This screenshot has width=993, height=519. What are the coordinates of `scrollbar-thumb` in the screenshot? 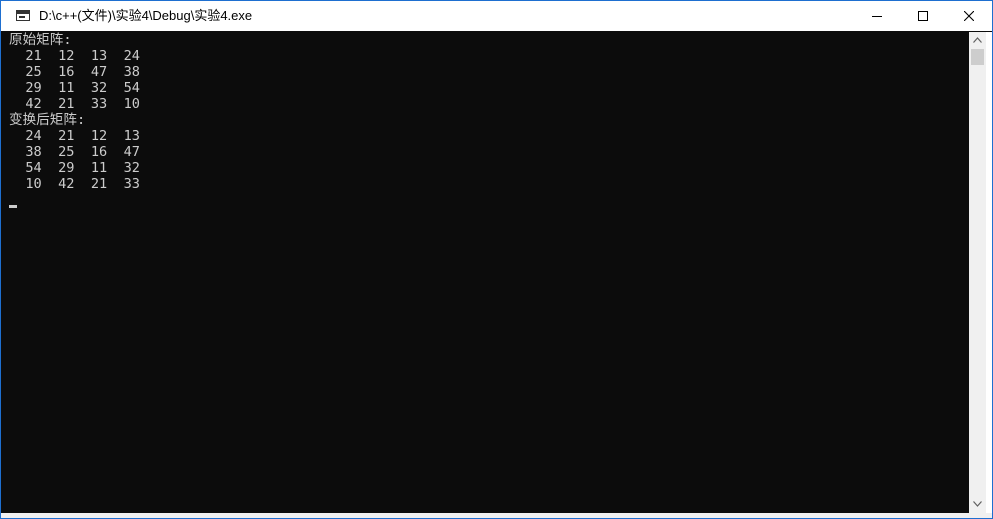 It's located at (977, 57).